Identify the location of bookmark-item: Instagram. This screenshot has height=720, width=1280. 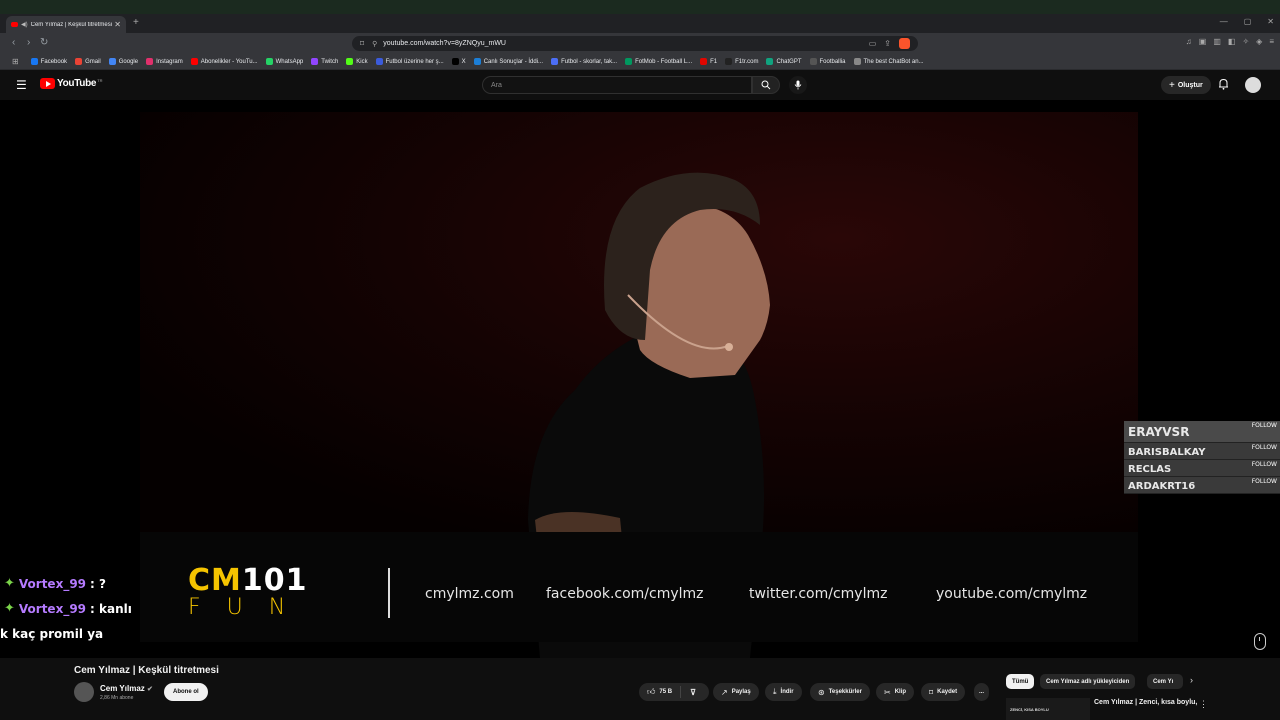
(164, 61).